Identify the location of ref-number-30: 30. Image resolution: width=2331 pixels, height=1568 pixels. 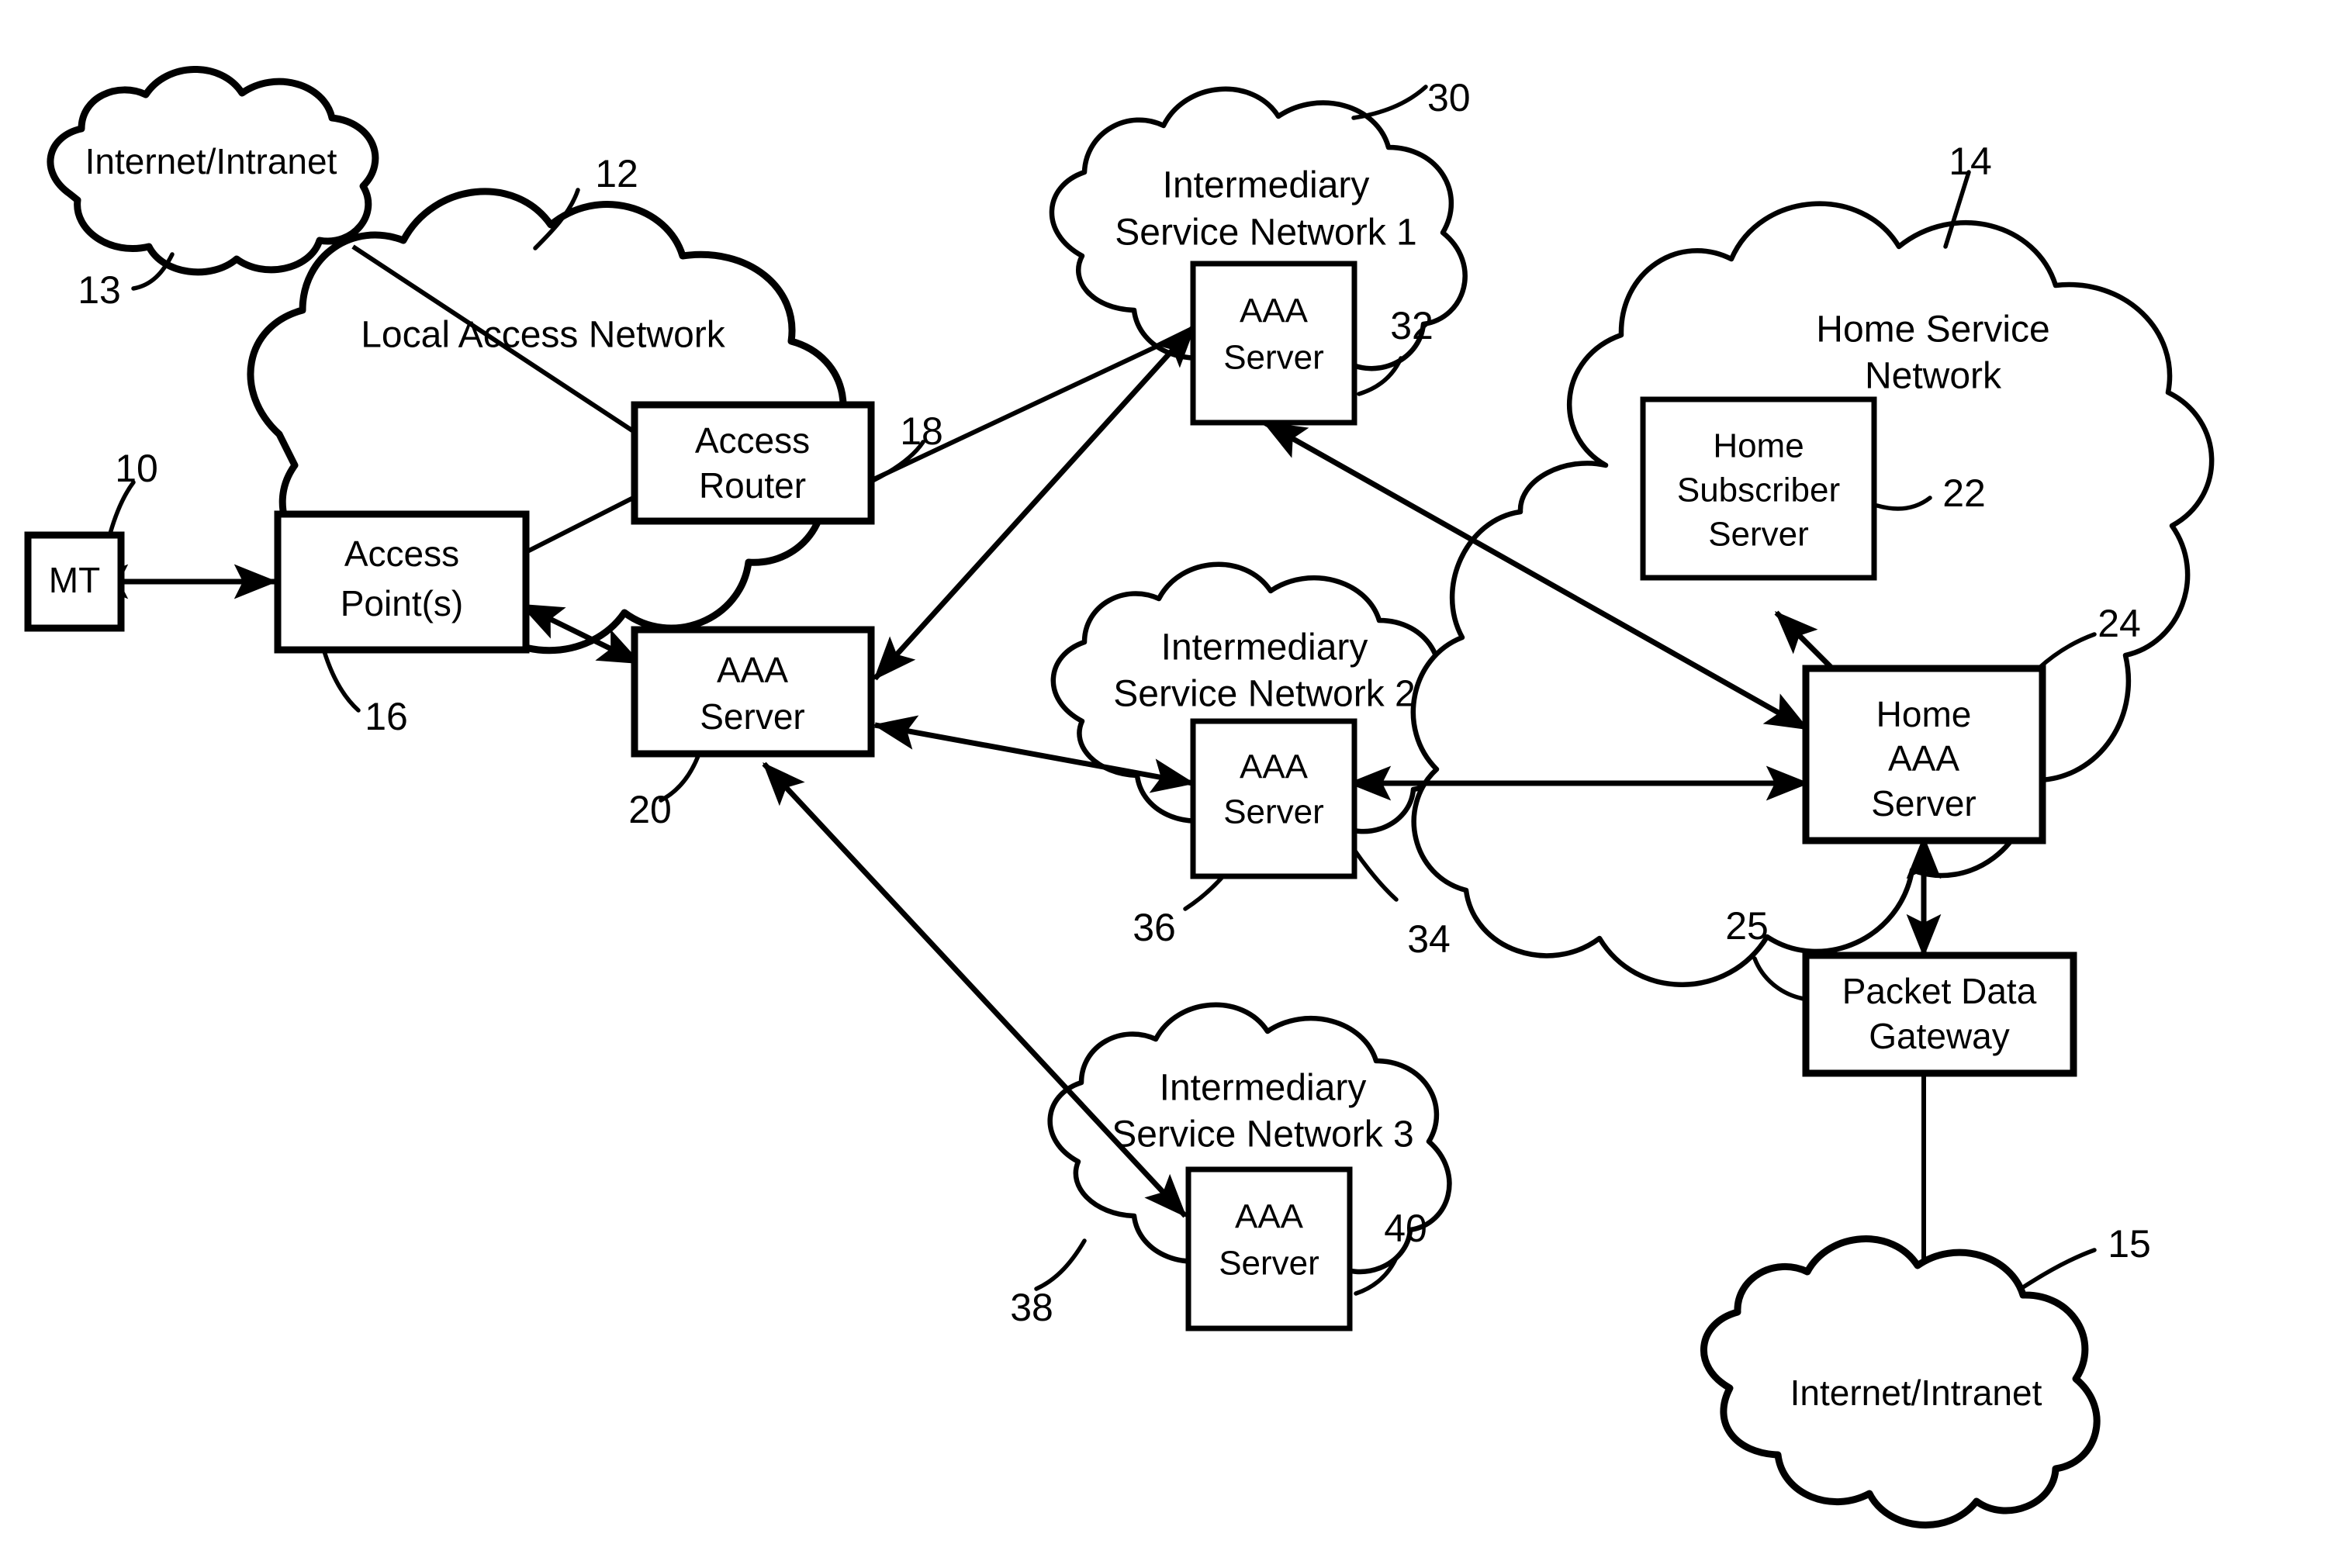
(1449, 97).